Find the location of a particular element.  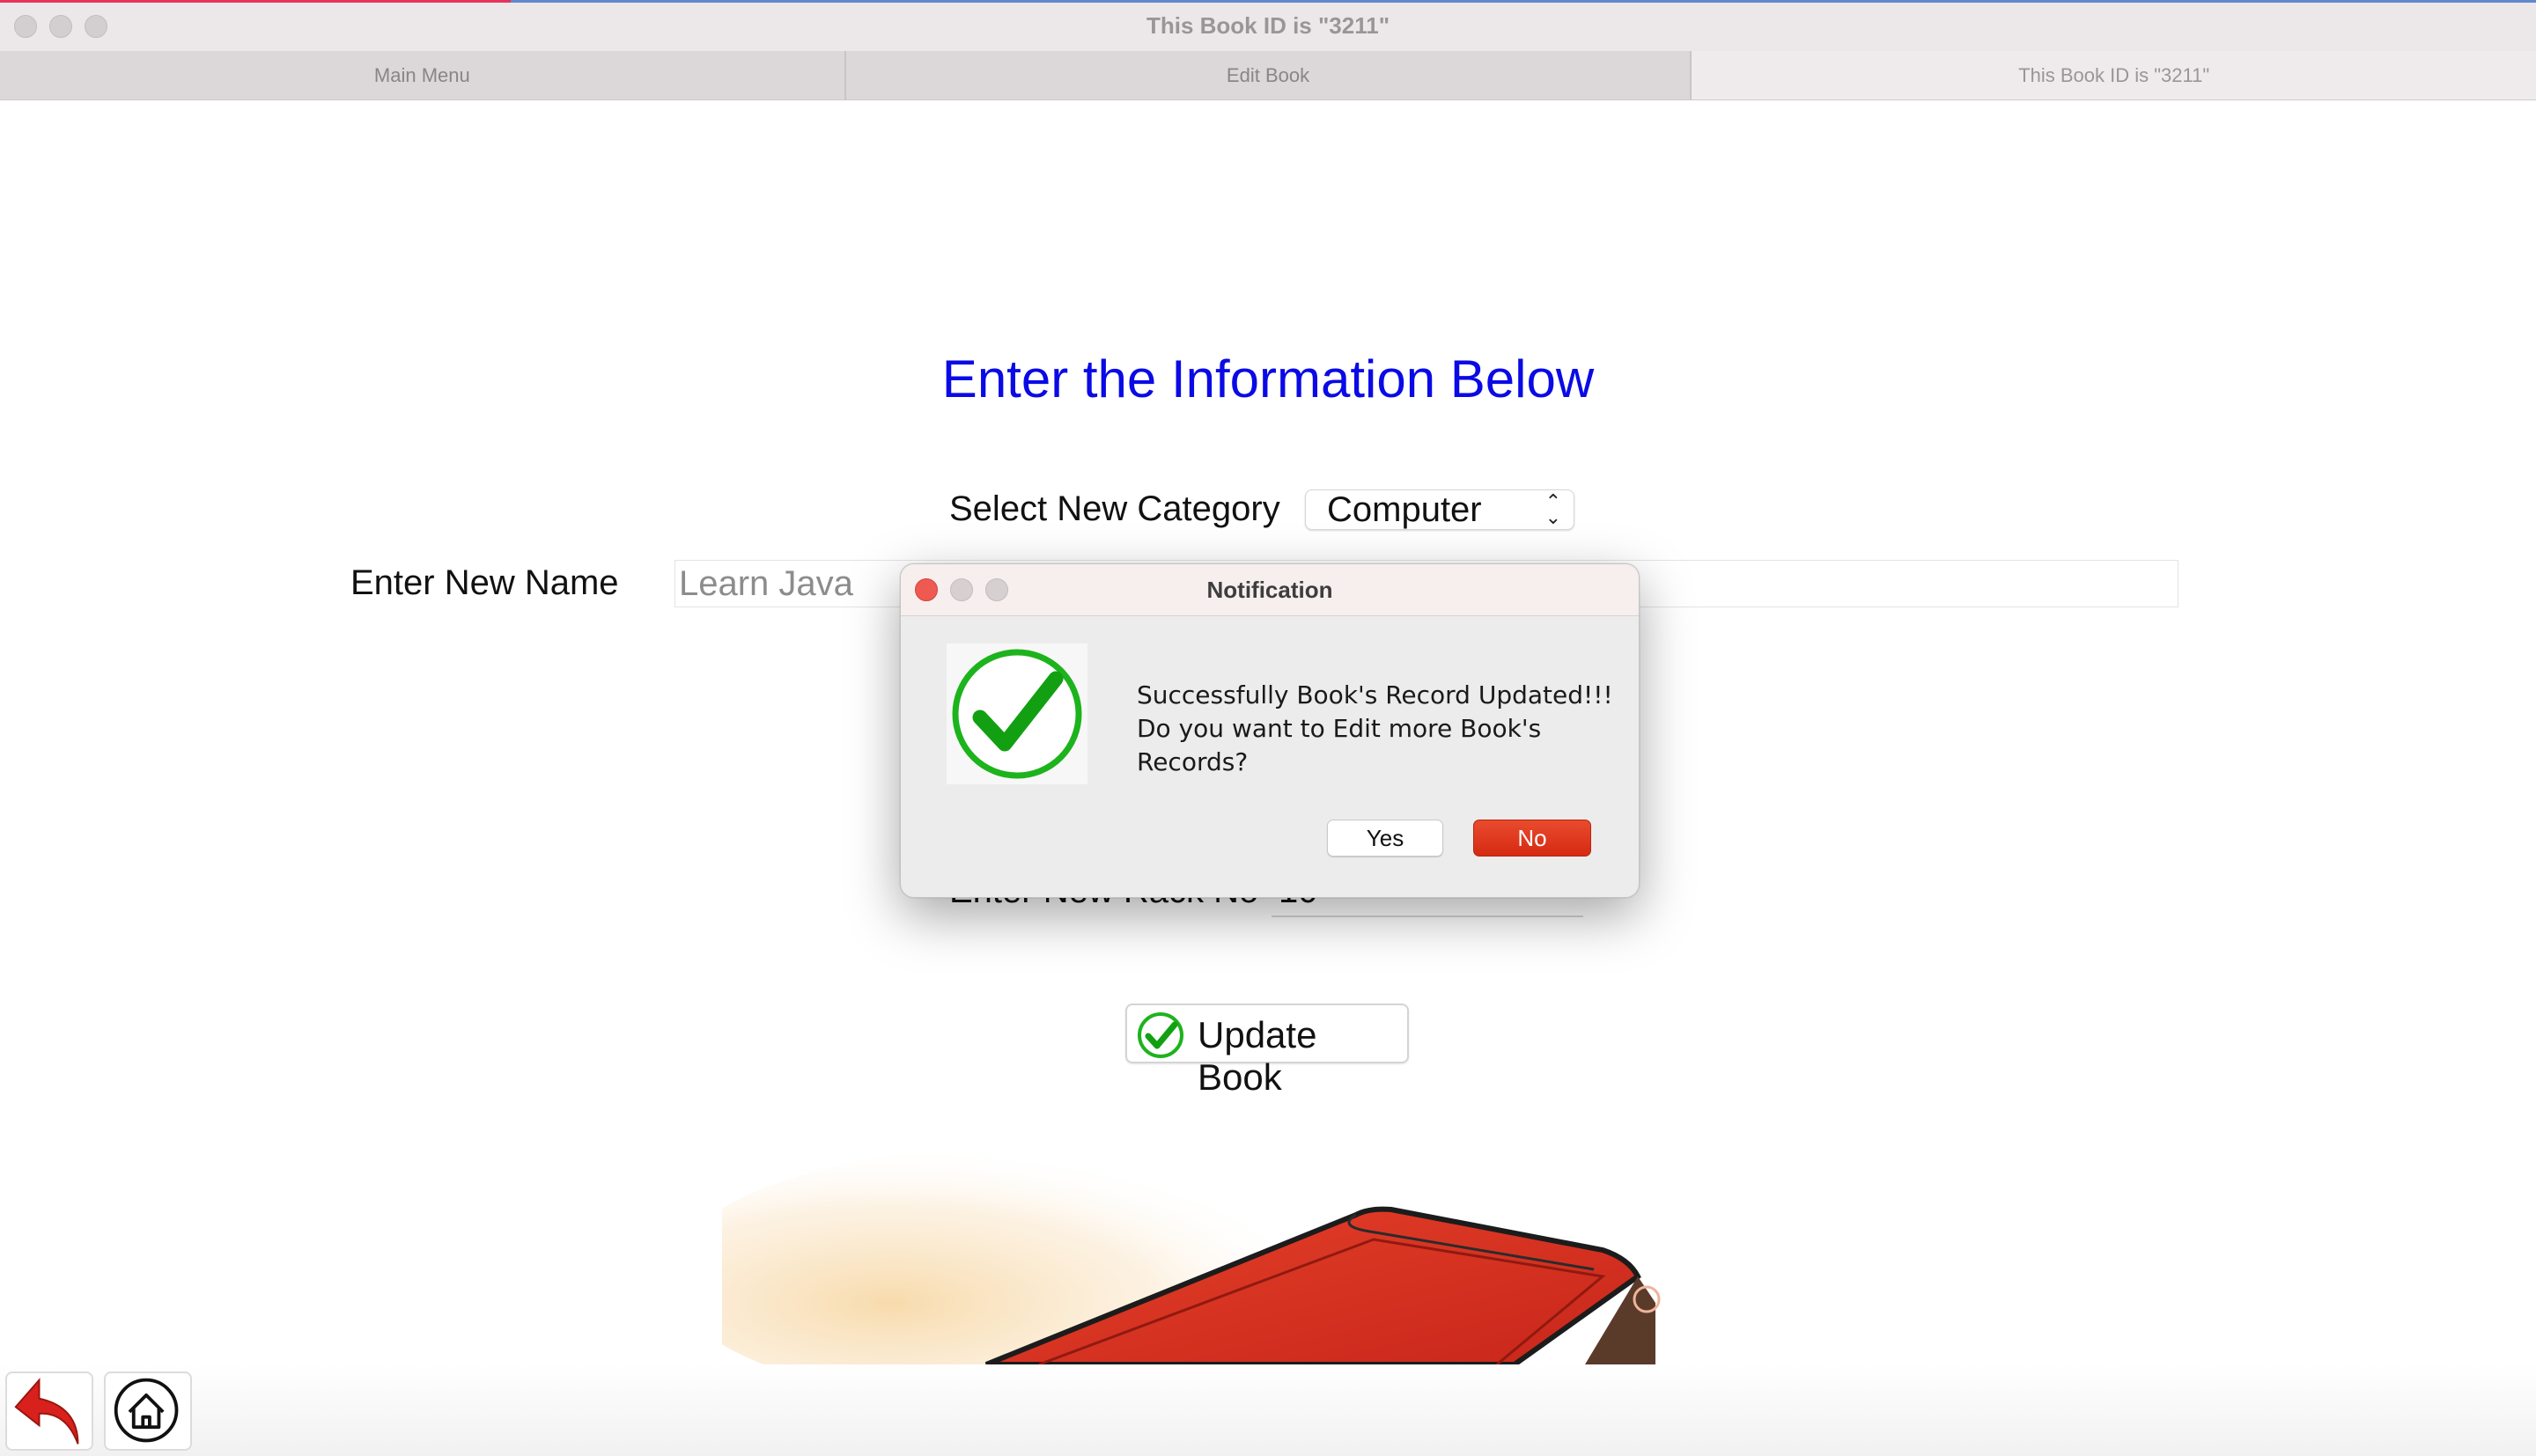

update-book-button: Update Book is located at coordinates (1267, 1051).